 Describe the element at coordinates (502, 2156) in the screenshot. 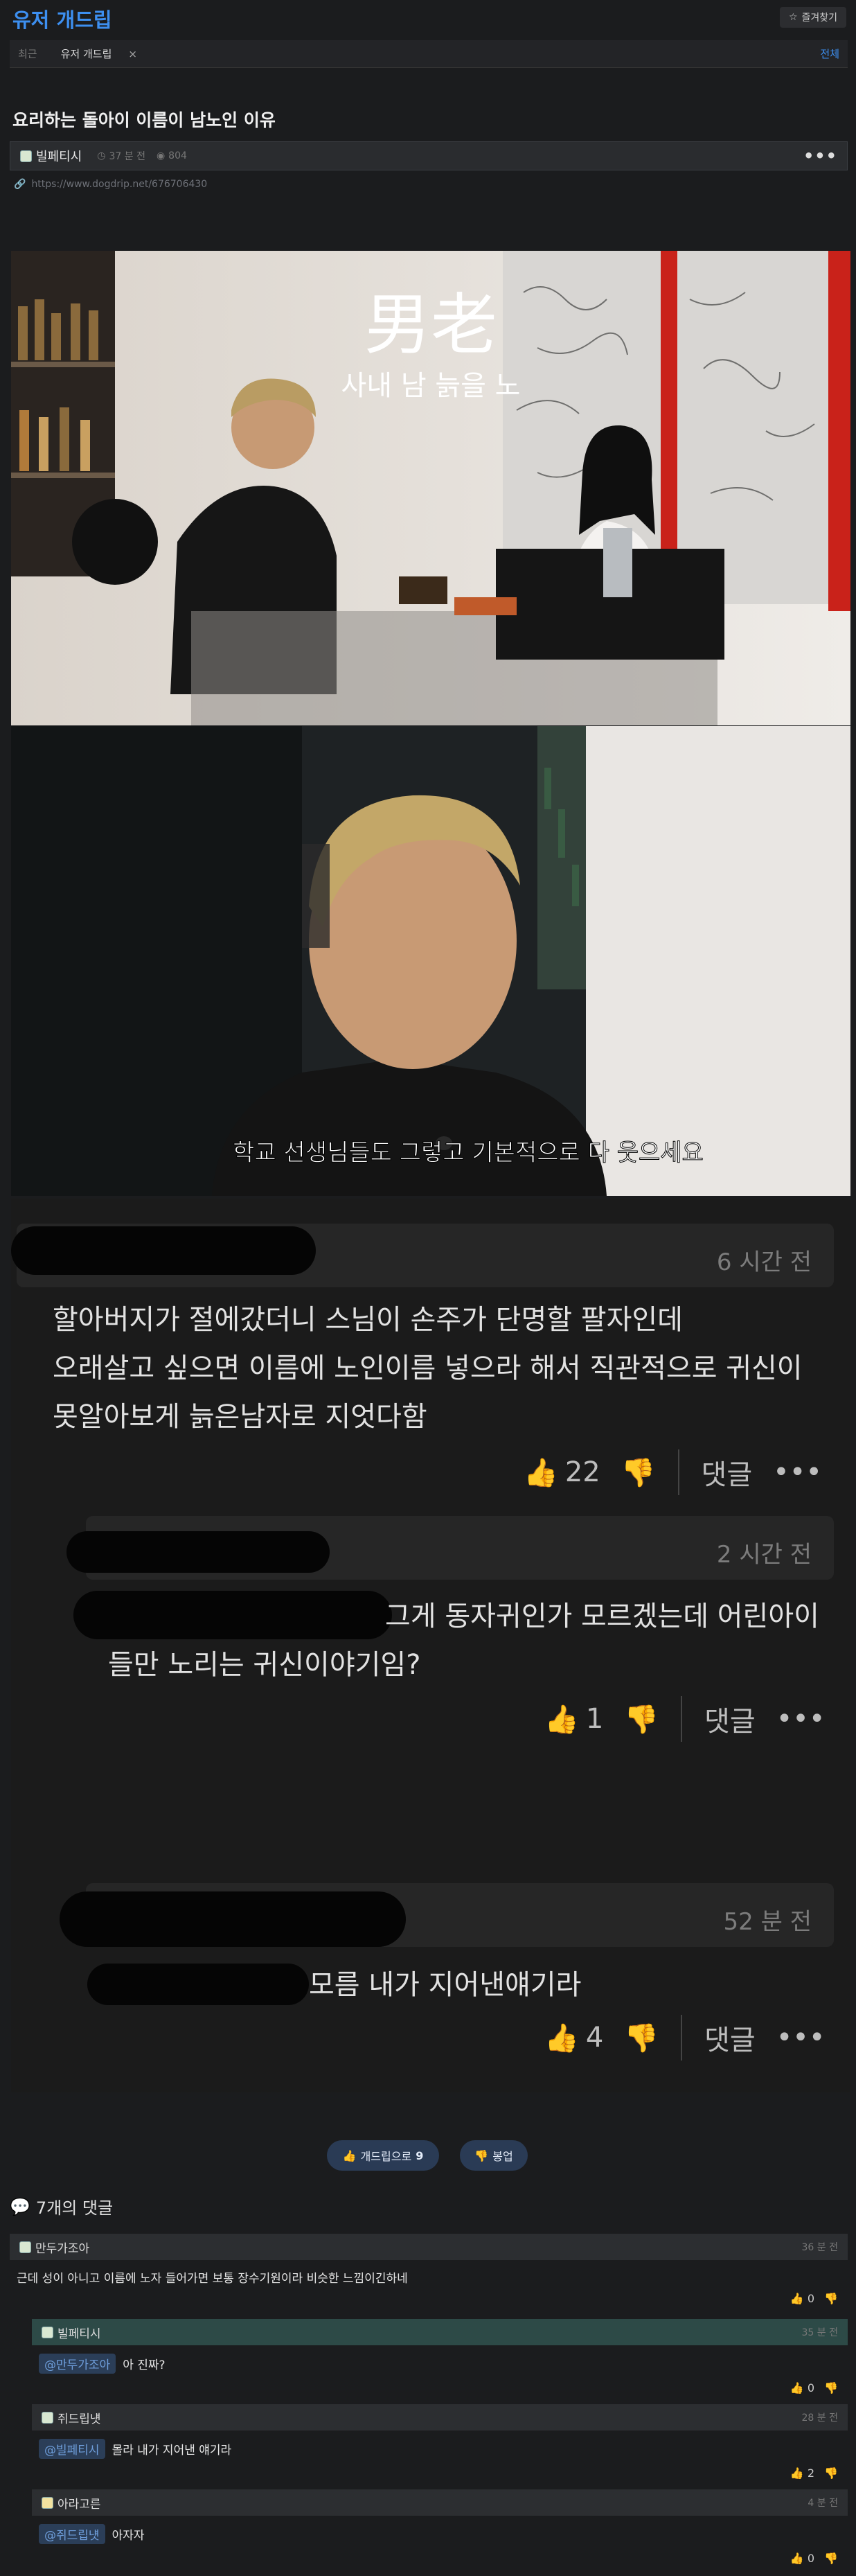

I see `report-label: 봉업` at that location.